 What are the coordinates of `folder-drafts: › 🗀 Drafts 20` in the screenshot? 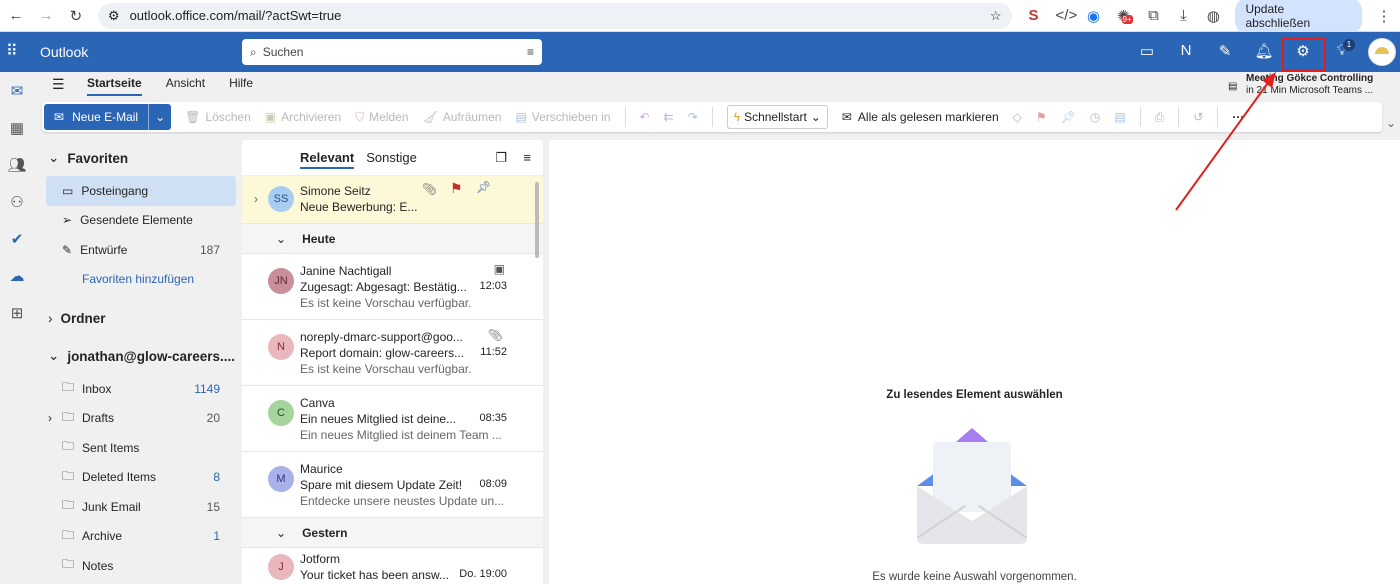 It's located at (135, 419).